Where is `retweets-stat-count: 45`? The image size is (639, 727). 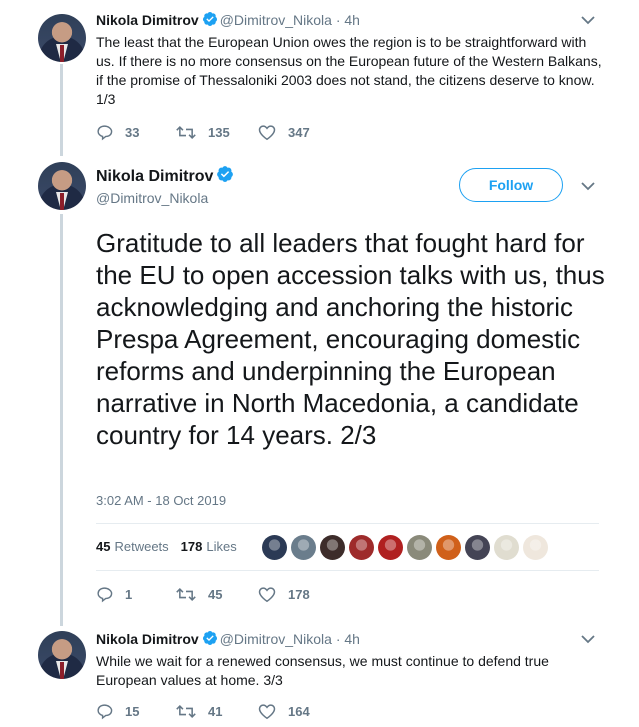
retweets-stat-count: 45 is located at coordinates (103, 546).